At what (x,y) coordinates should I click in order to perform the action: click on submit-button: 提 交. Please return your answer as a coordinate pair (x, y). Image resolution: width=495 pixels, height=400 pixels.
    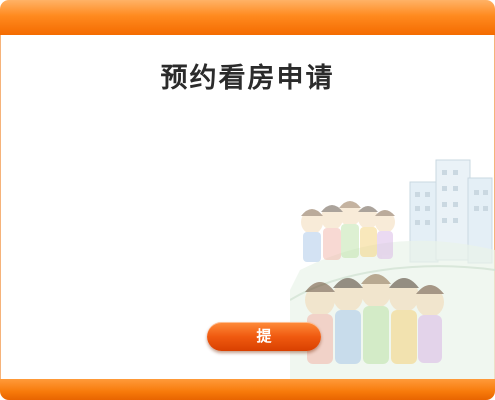
    Looking at the image, I should click on (264, 348).